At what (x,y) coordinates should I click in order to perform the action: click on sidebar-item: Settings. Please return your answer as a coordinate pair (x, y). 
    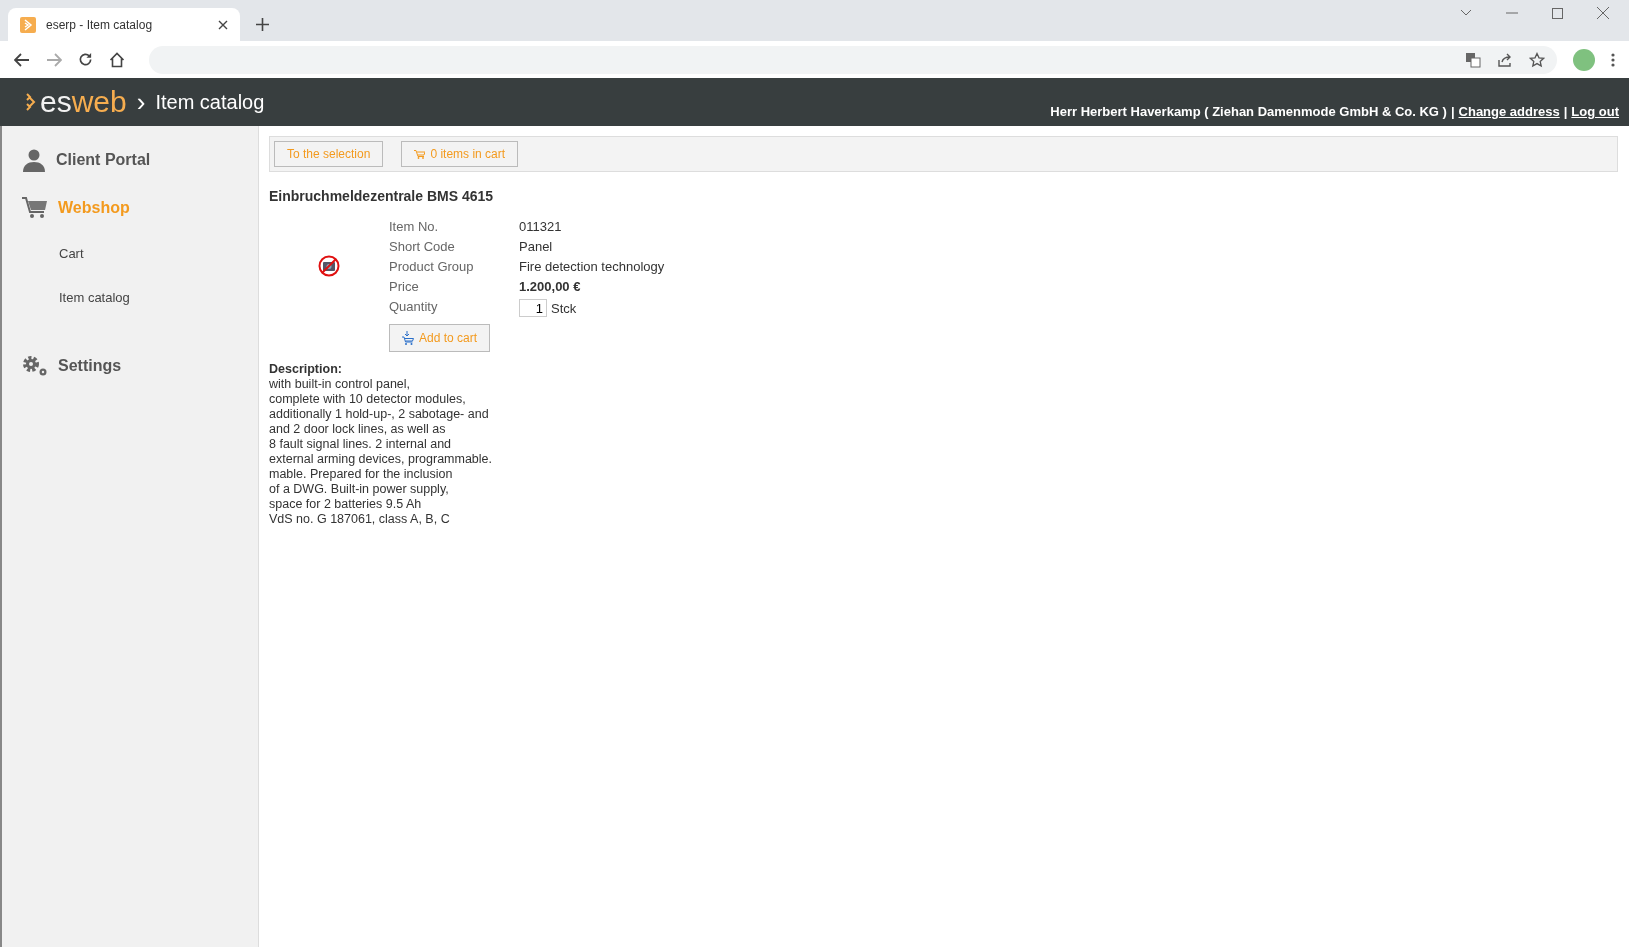
    Looking at the image, I should click on (90, 366).